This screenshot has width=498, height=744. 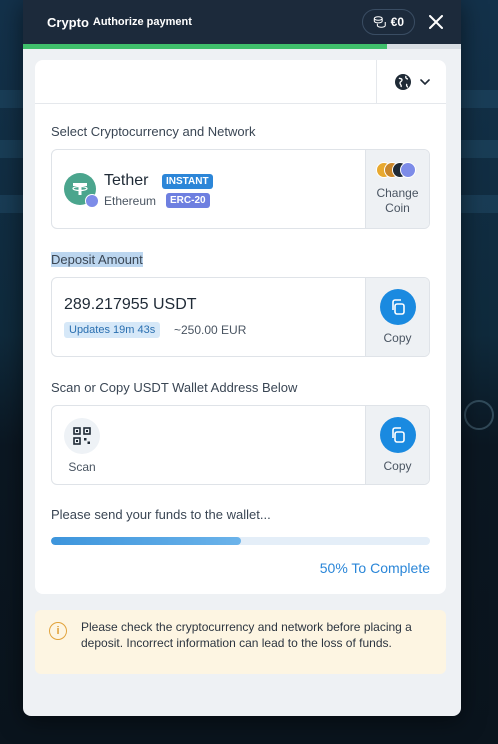 What do you see at coordinates (397, 22) in the screenshot?
I see `balance-value: €0` at bounding box center [397, 22].